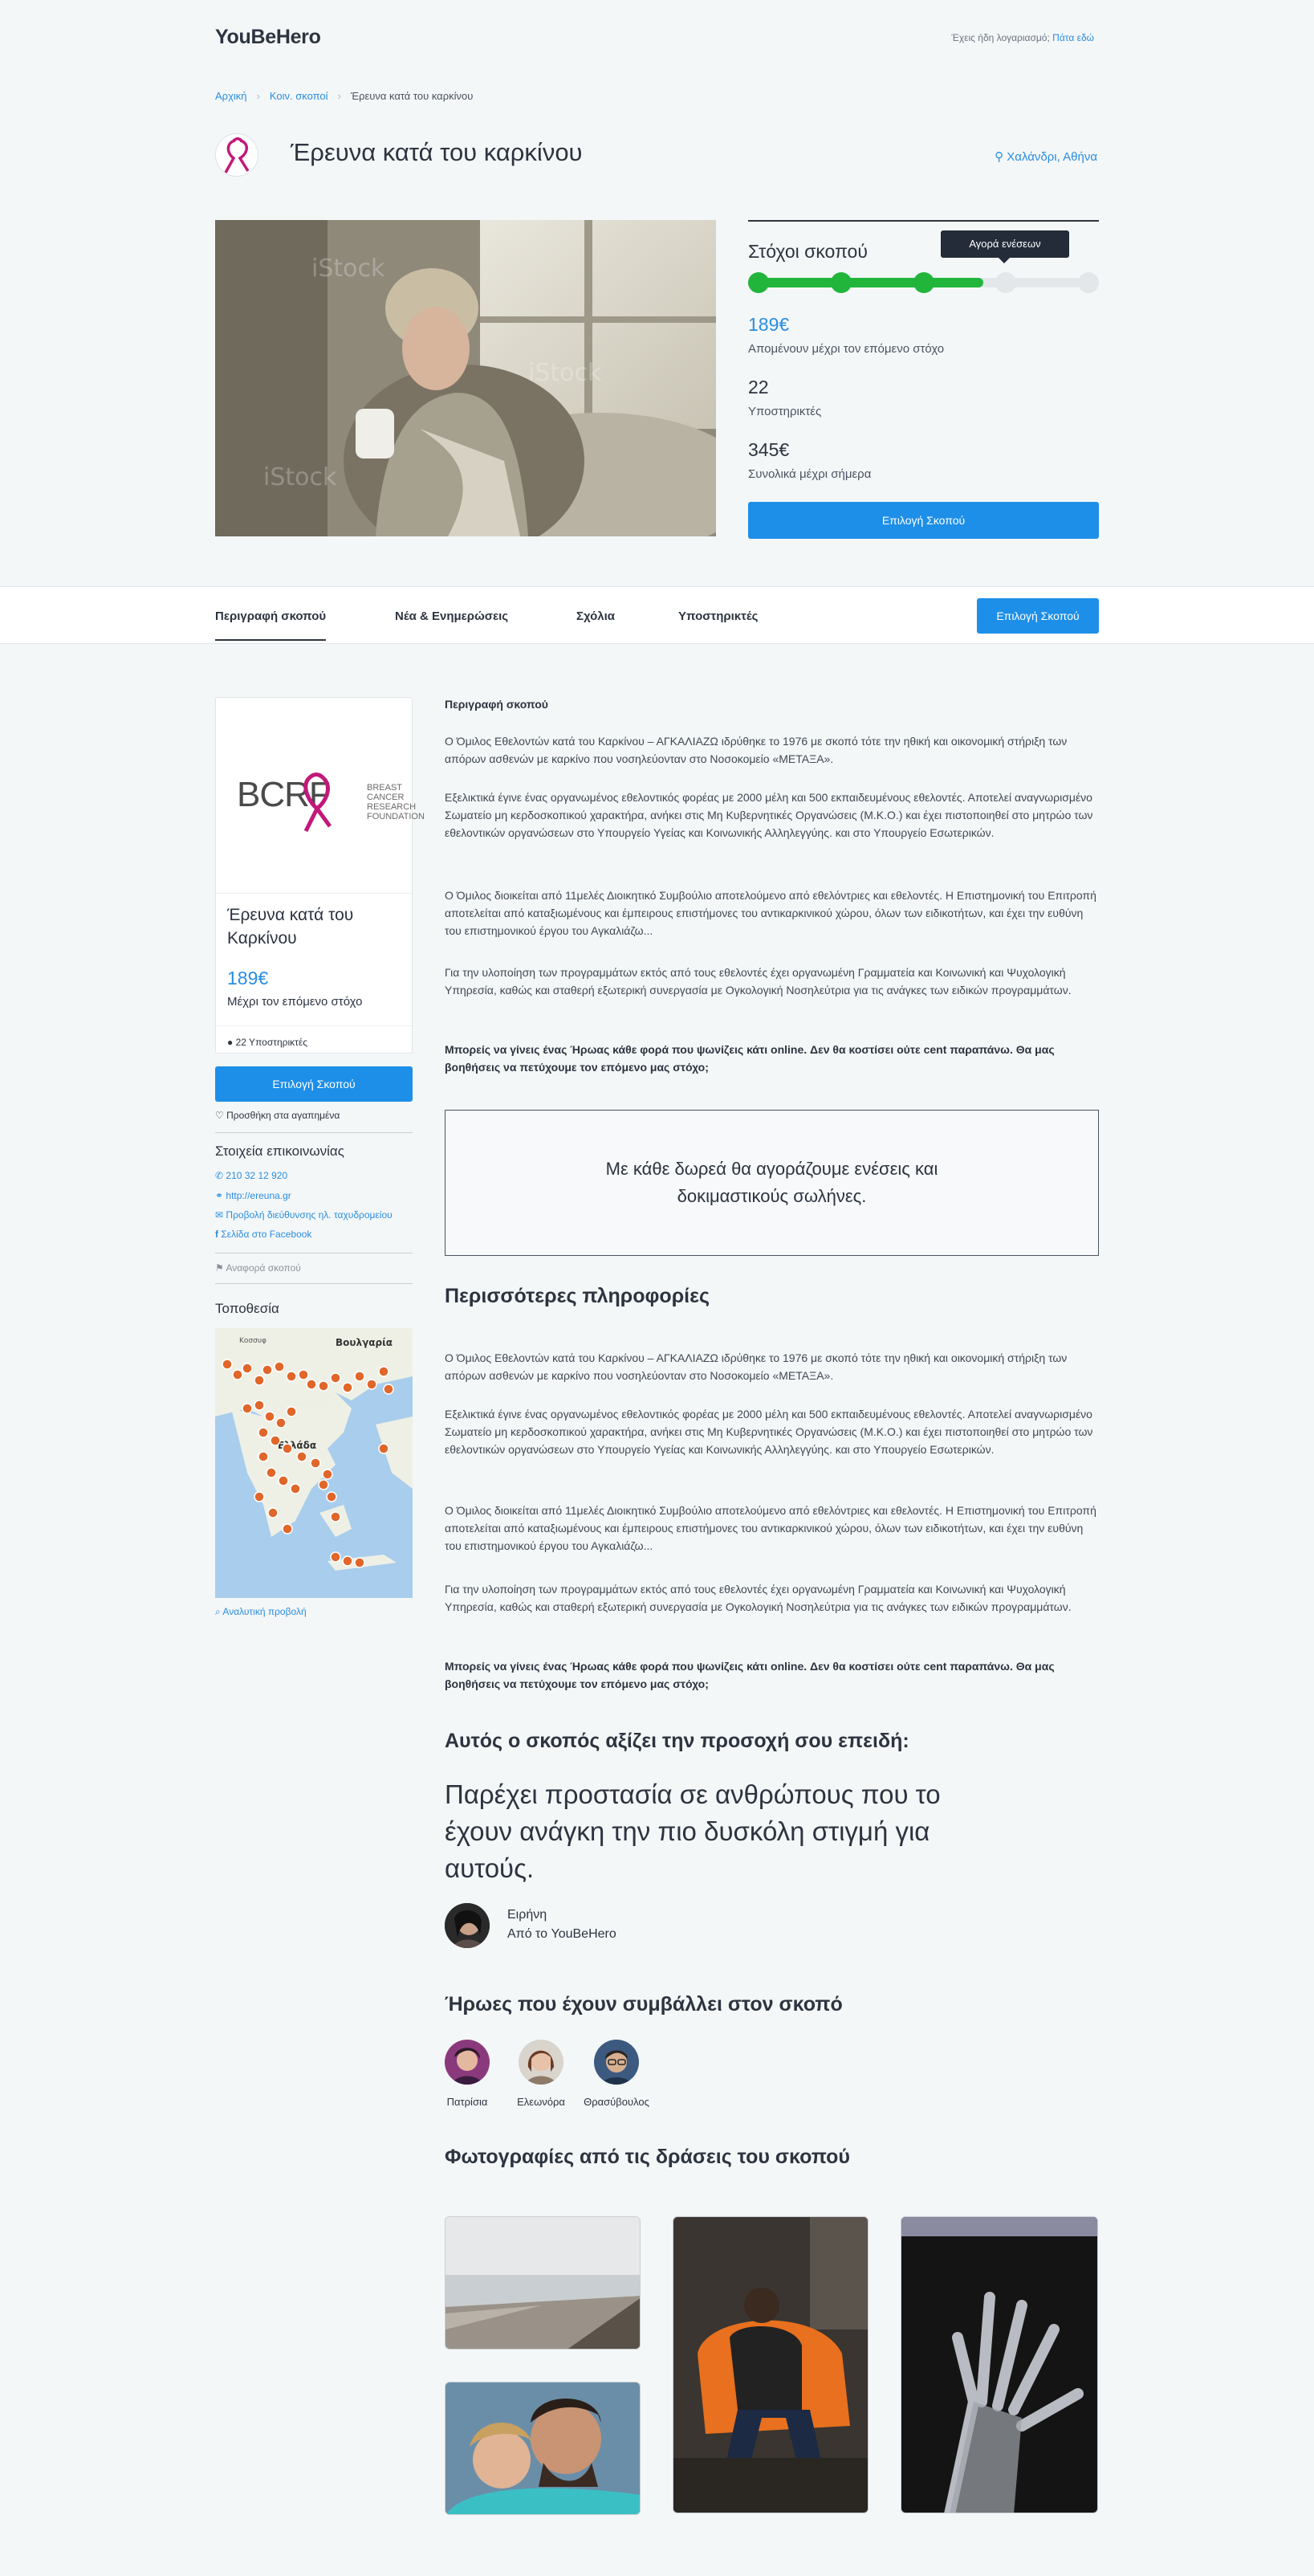 This screenshot has width=1314, height=2576. What do you see at coordinates (257, 1175) in the screenshot?
I see `phone-text: 210 32 12 920` at bounding box center [257, 1175].